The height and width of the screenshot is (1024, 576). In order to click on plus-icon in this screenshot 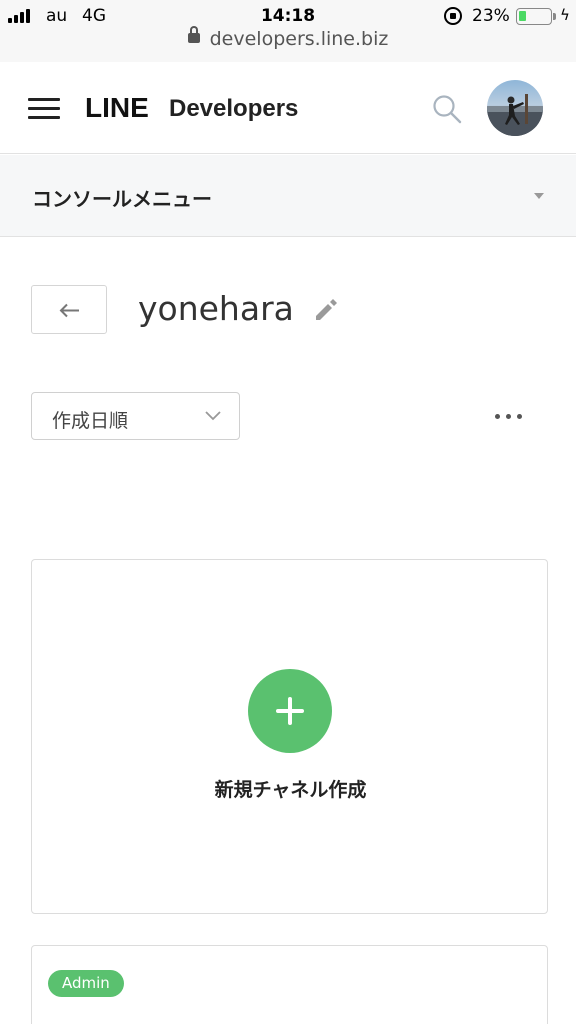, I will do `click(290, 711)`.